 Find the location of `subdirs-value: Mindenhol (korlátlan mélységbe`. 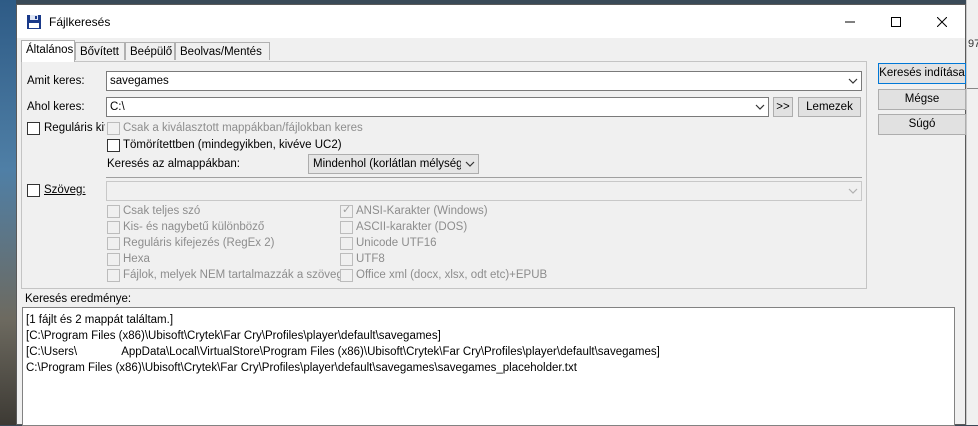

subdirs-value: Mindenhol (korlátlan mélységbe is located at coordinates (394, 164).